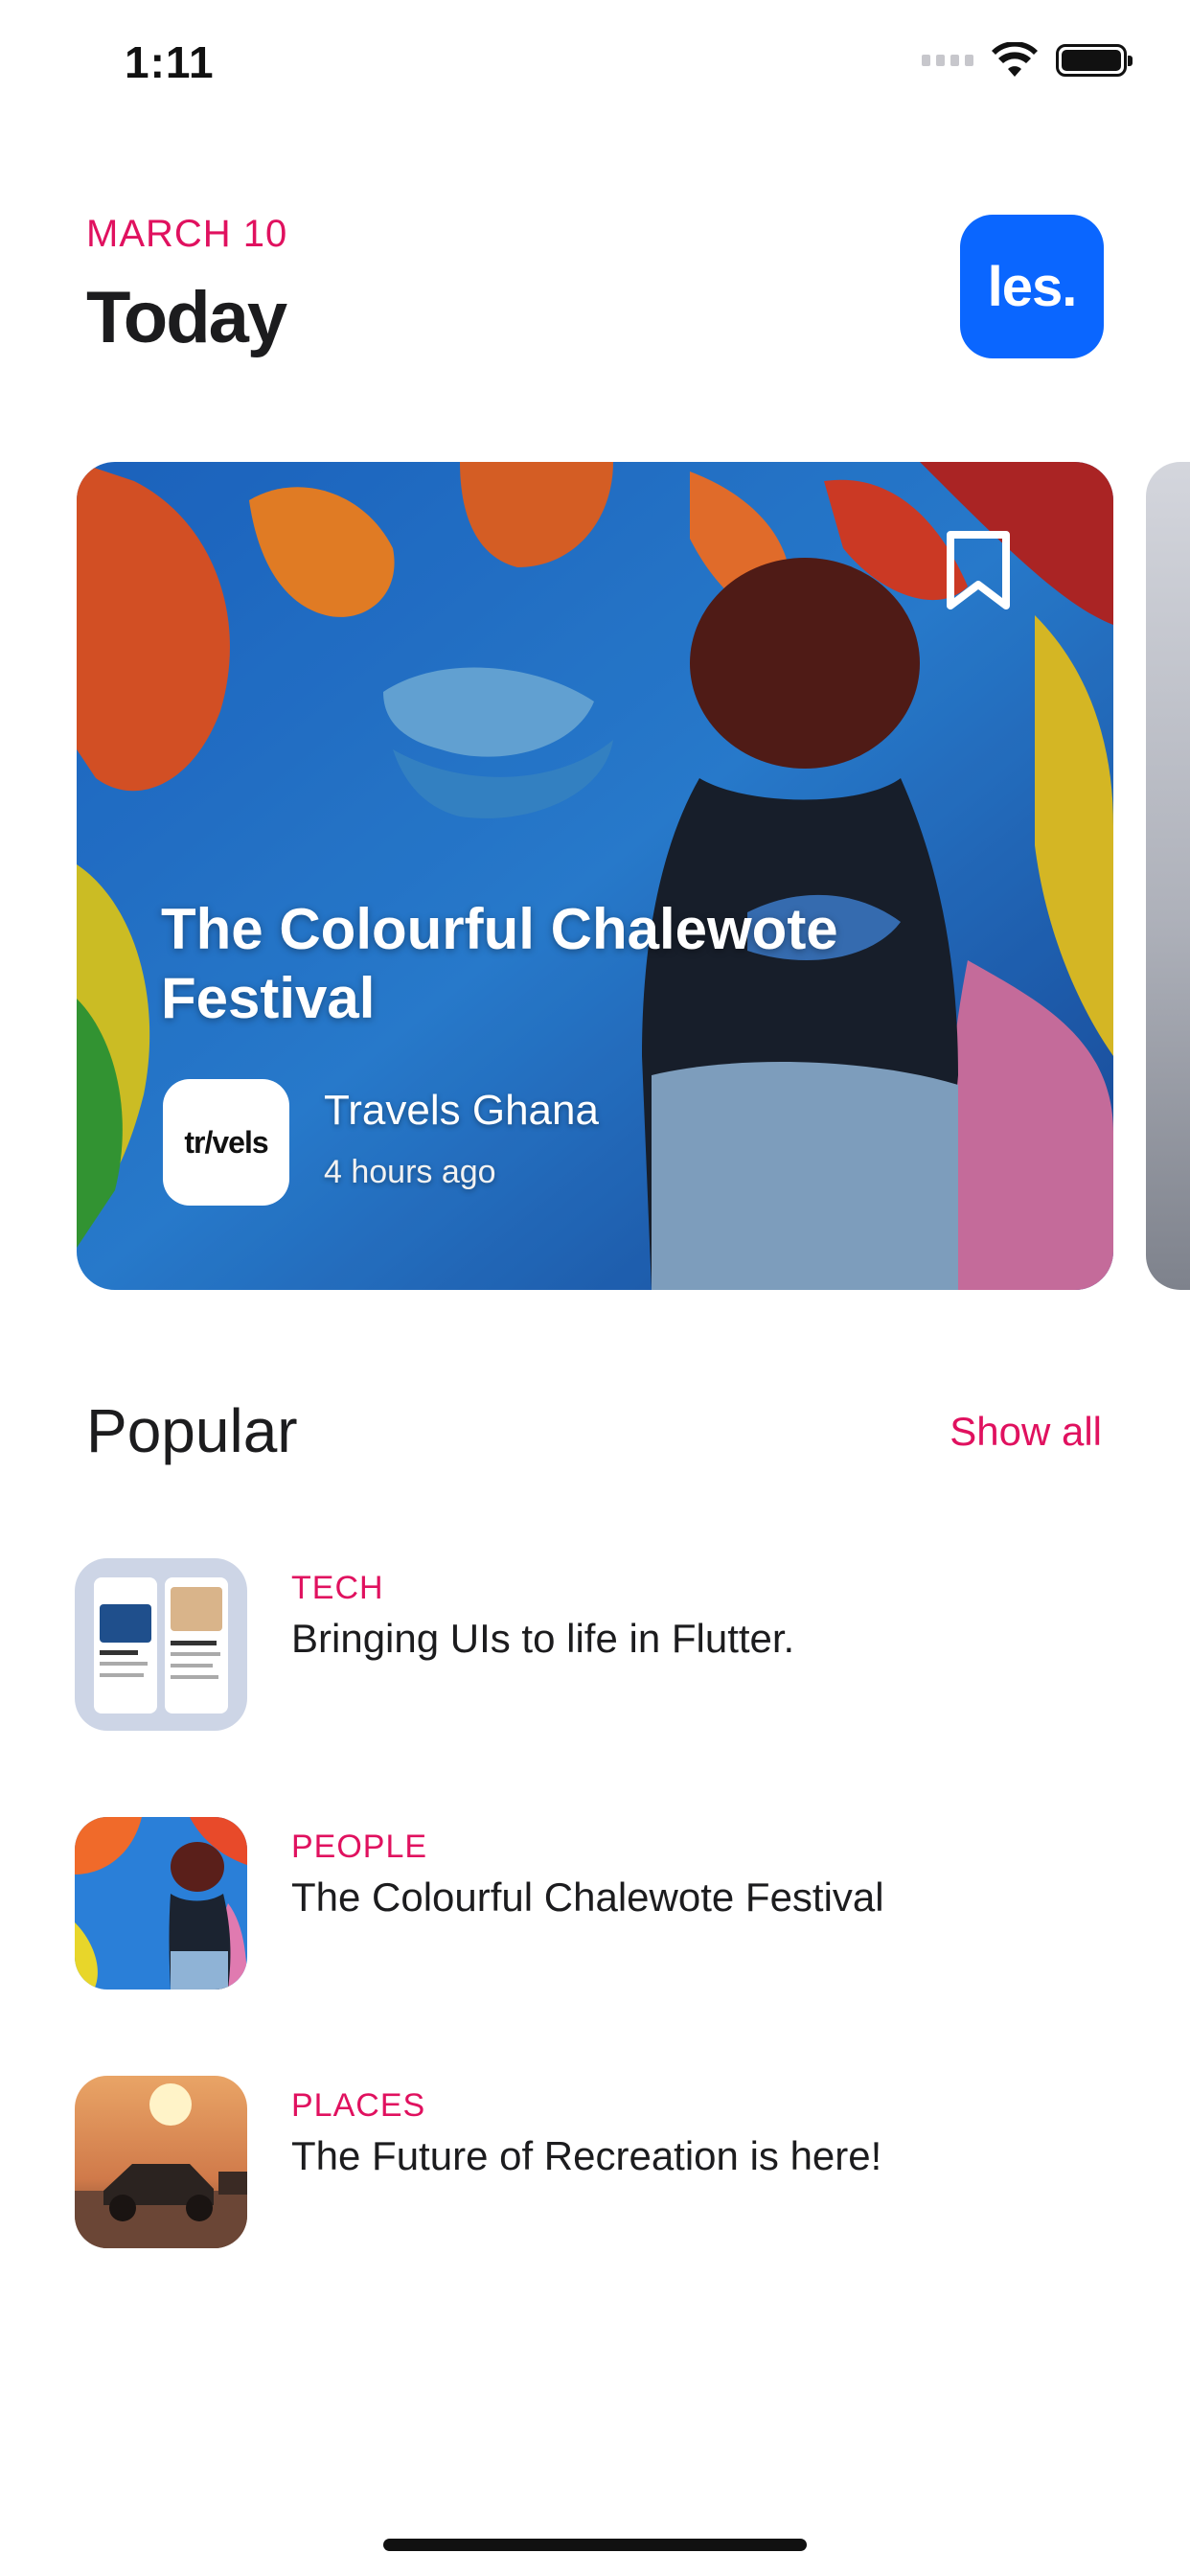 Image resolution: width=1190 pixels, height=2576 pixels. I want to click on article-category: TECH, so click(338, 1588).